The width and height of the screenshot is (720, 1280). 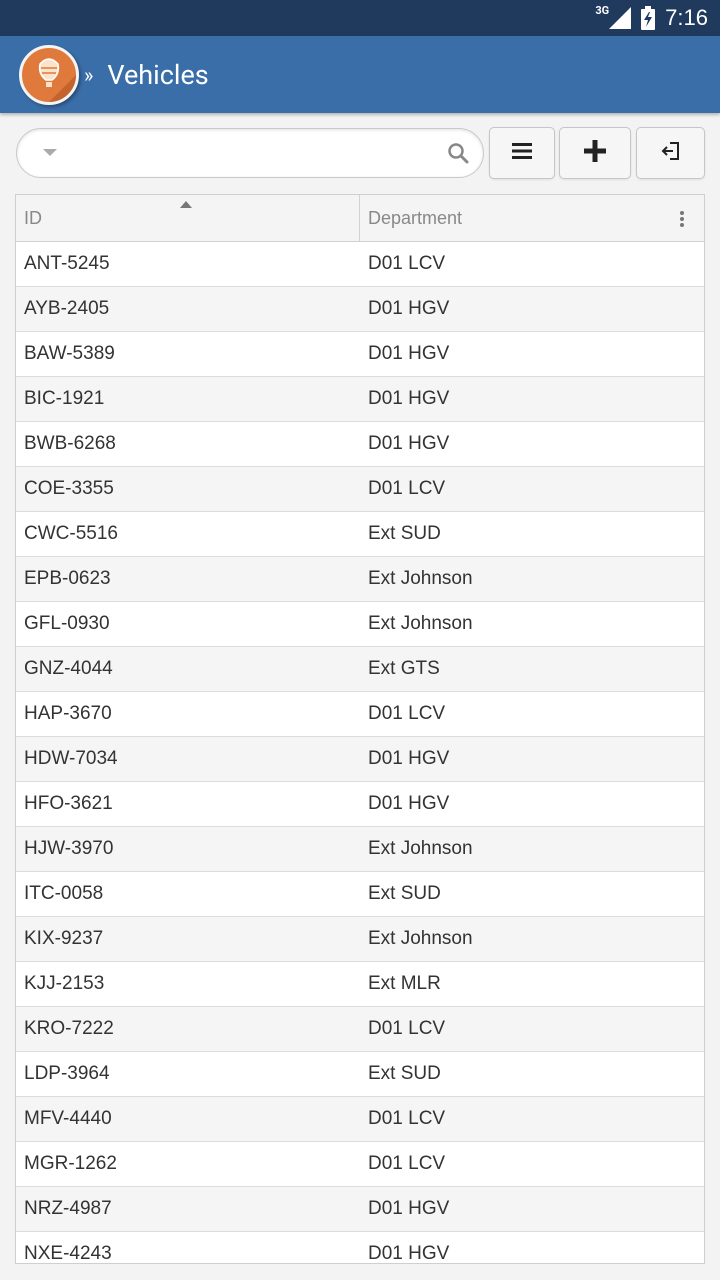 I want to click on cell-vehicle-id: HFO-3621, so click(x=68, y=803).